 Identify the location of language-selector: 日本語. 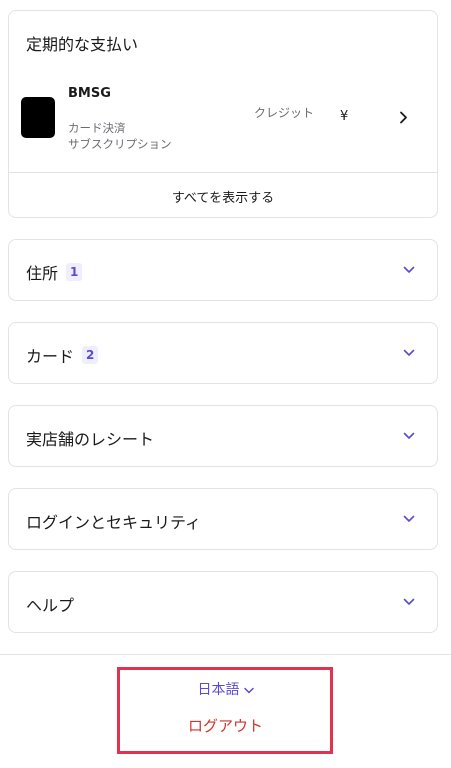
(225, 689).